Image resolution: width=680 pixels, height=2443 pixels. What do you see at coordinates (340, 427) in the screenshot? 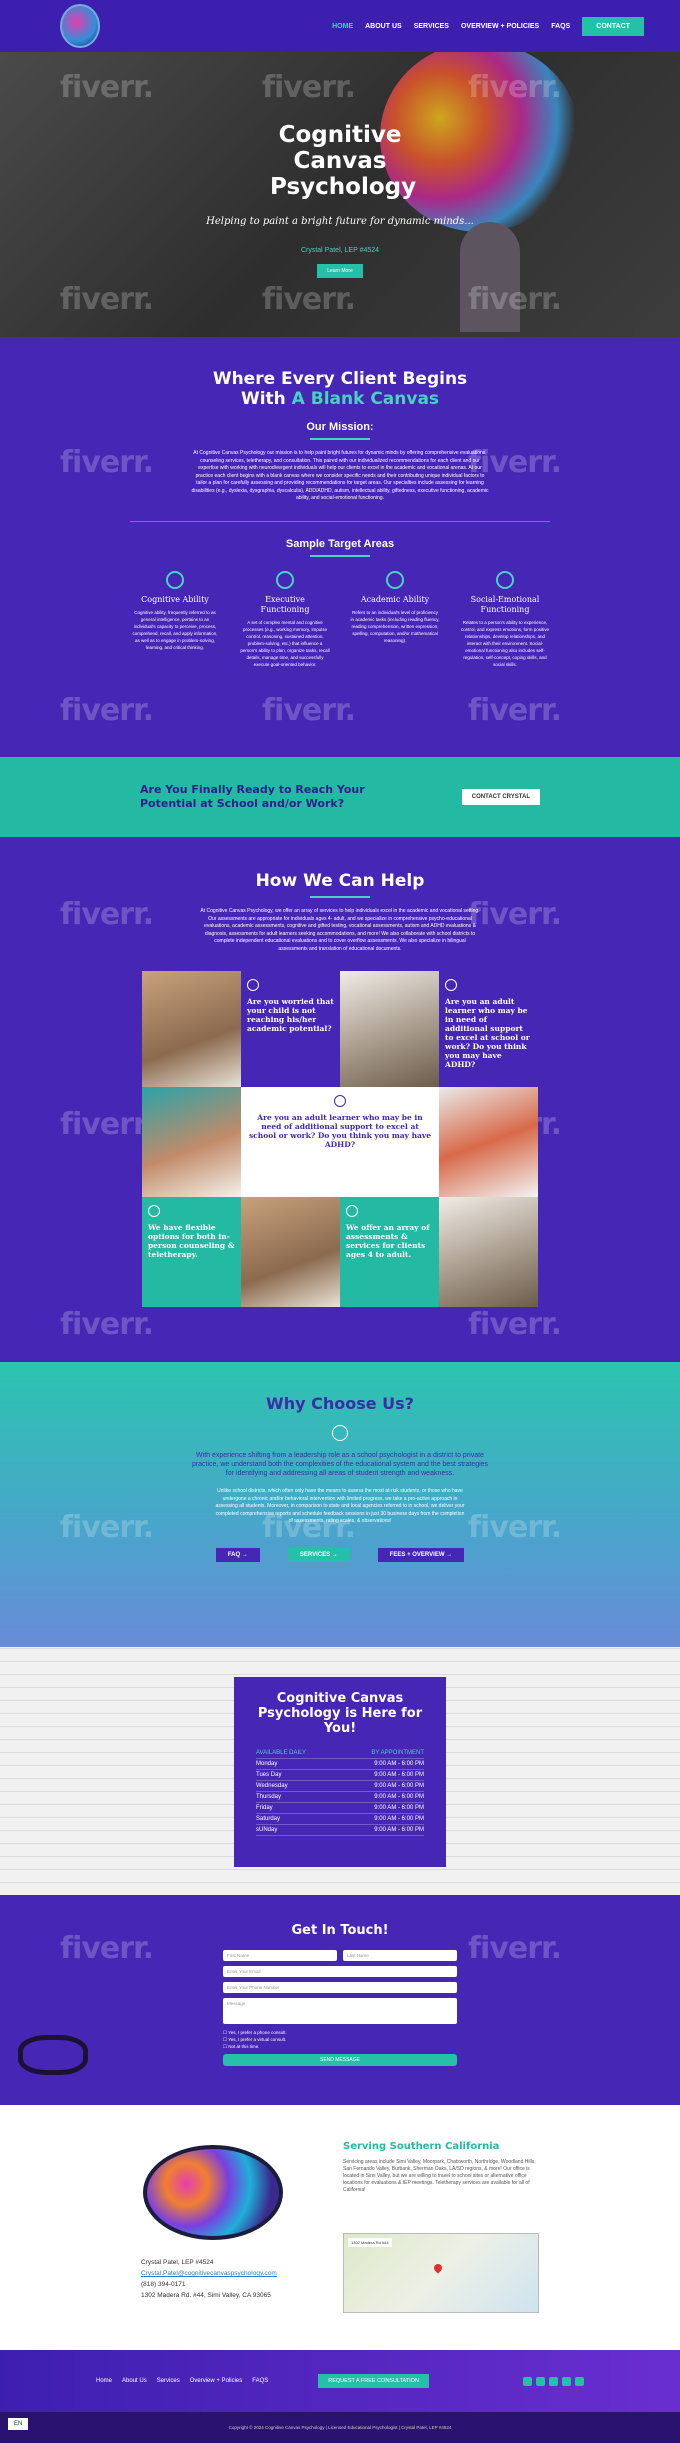
I see `mission-title: Our Mission:` at bounding box center [340, 427].